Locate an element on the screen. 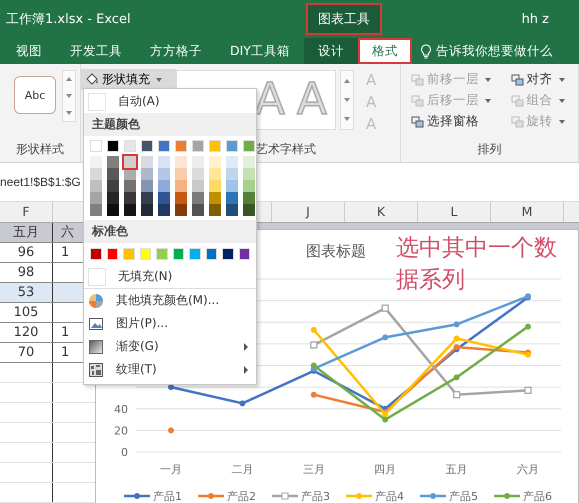 This screenshot has width=579, height=503. column-header: M is located at coordinates (527, 212).